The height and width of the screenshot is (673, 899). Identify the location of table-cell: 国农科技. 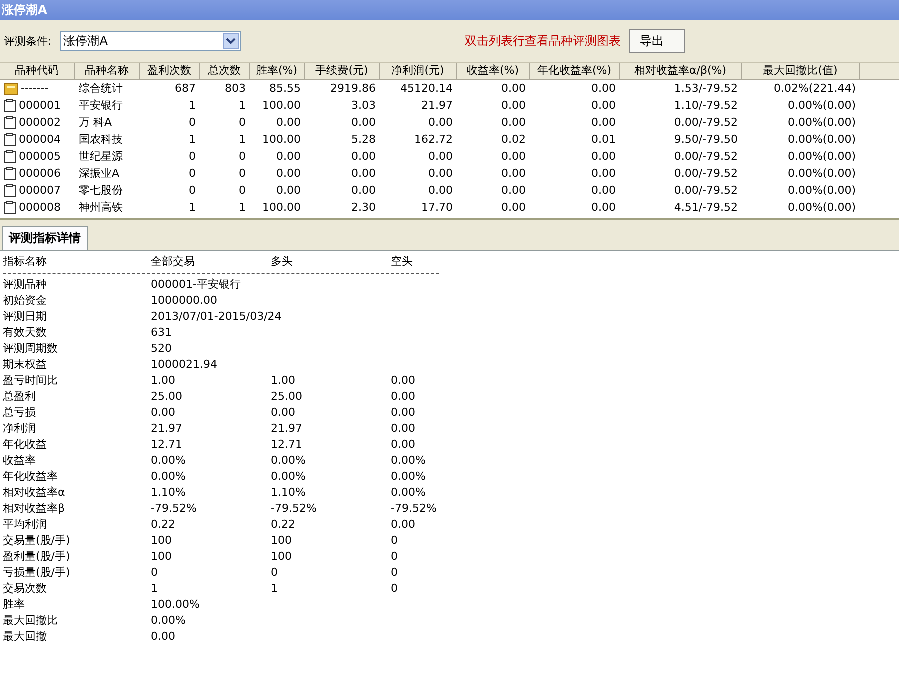
(101, 139).